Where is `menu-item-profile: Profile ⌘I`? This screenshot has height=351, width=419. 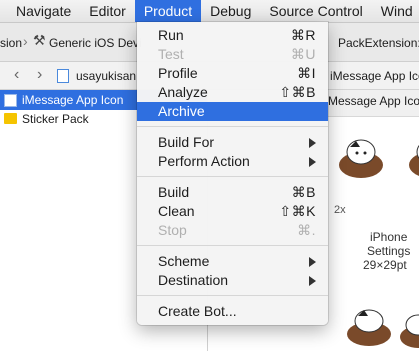 menu-item-profile: Profile ⌘I is located at coordinates (232, 73).